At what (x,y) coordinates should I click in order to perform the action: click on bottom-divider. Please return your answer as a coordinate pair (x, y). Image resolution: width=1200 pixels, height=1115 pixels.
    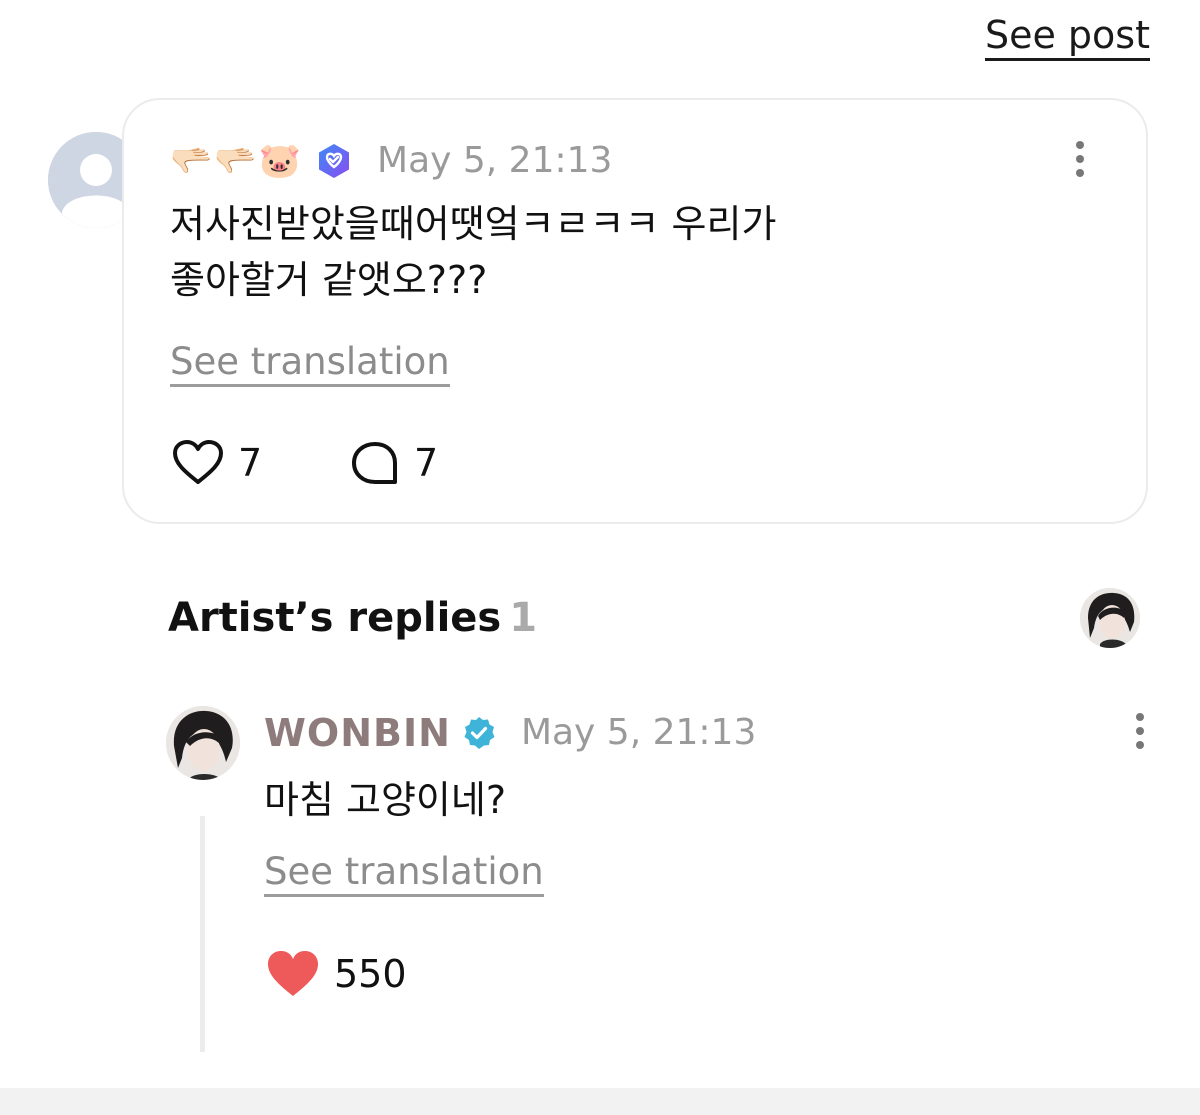
    Looking at the image, I should click on (600, 1101).